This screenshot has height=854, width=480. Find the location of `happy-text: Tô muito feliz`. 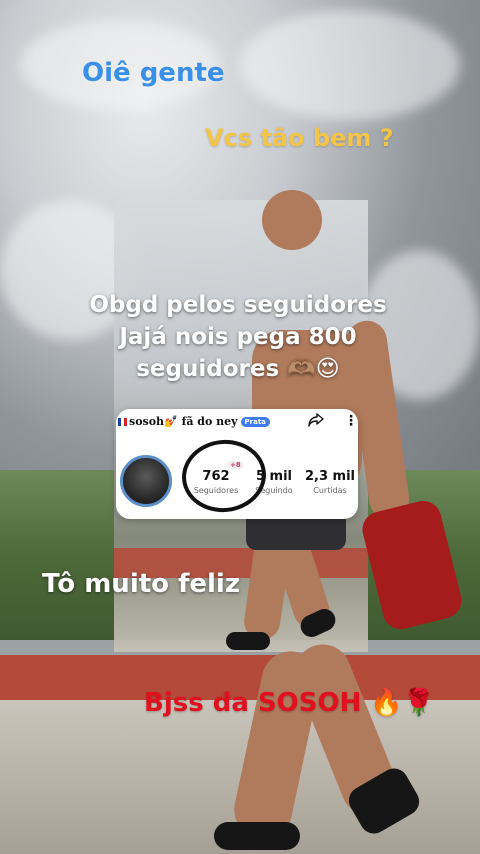

happy-text: Tô muito feliz is located at coordinates (141, 584).